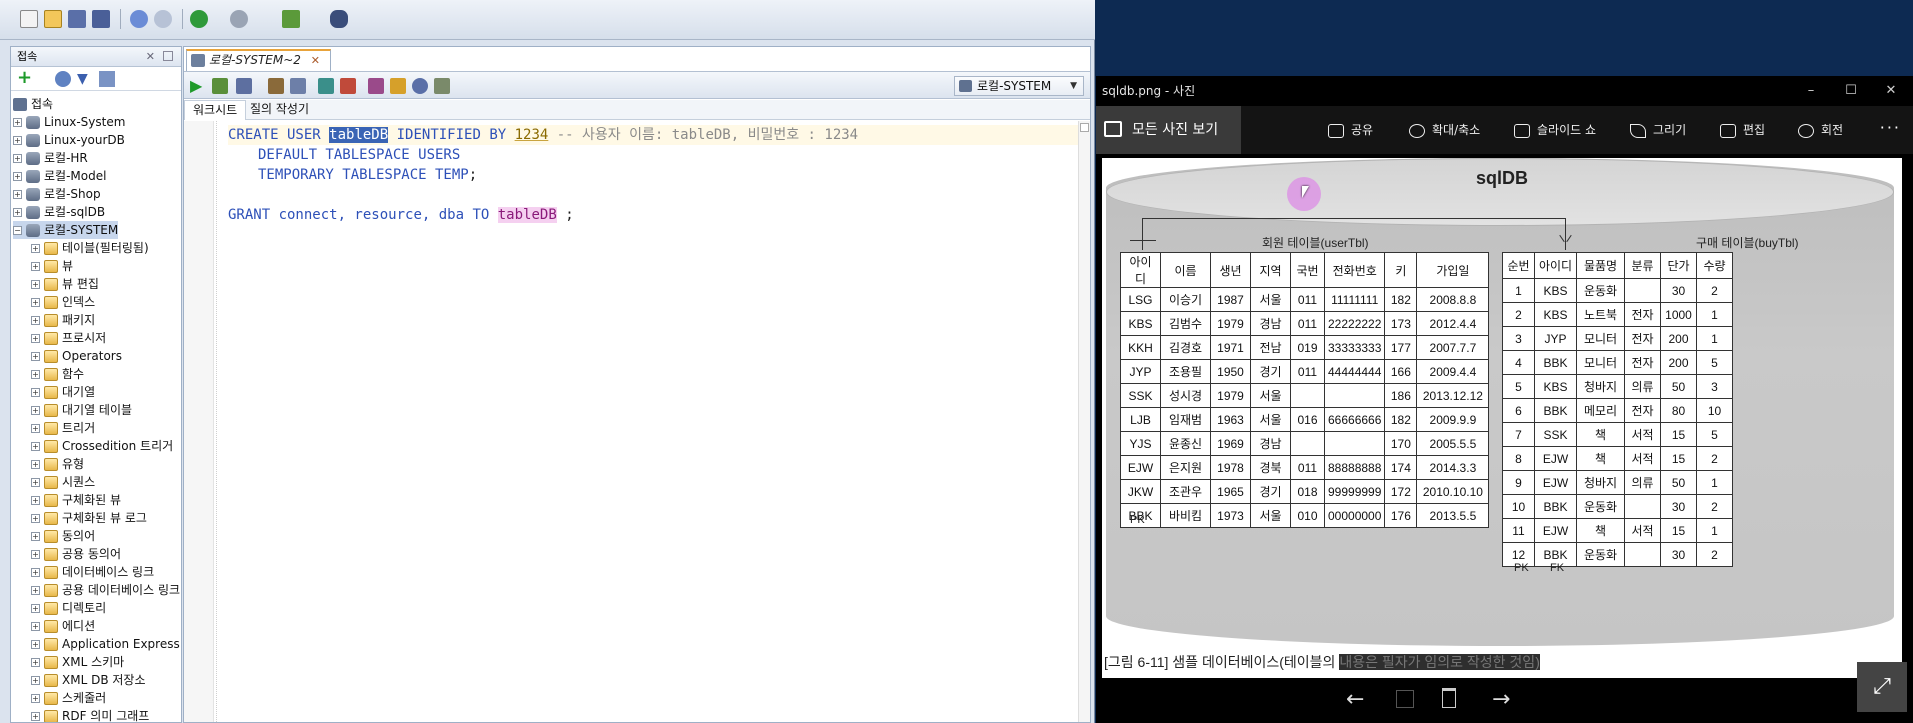 The height and width of the screenshot is (723, 1913). What do you see at coordinates (101, 19) in the screenshot?
I see `save-all-icon` at bounding box center [101, 19].